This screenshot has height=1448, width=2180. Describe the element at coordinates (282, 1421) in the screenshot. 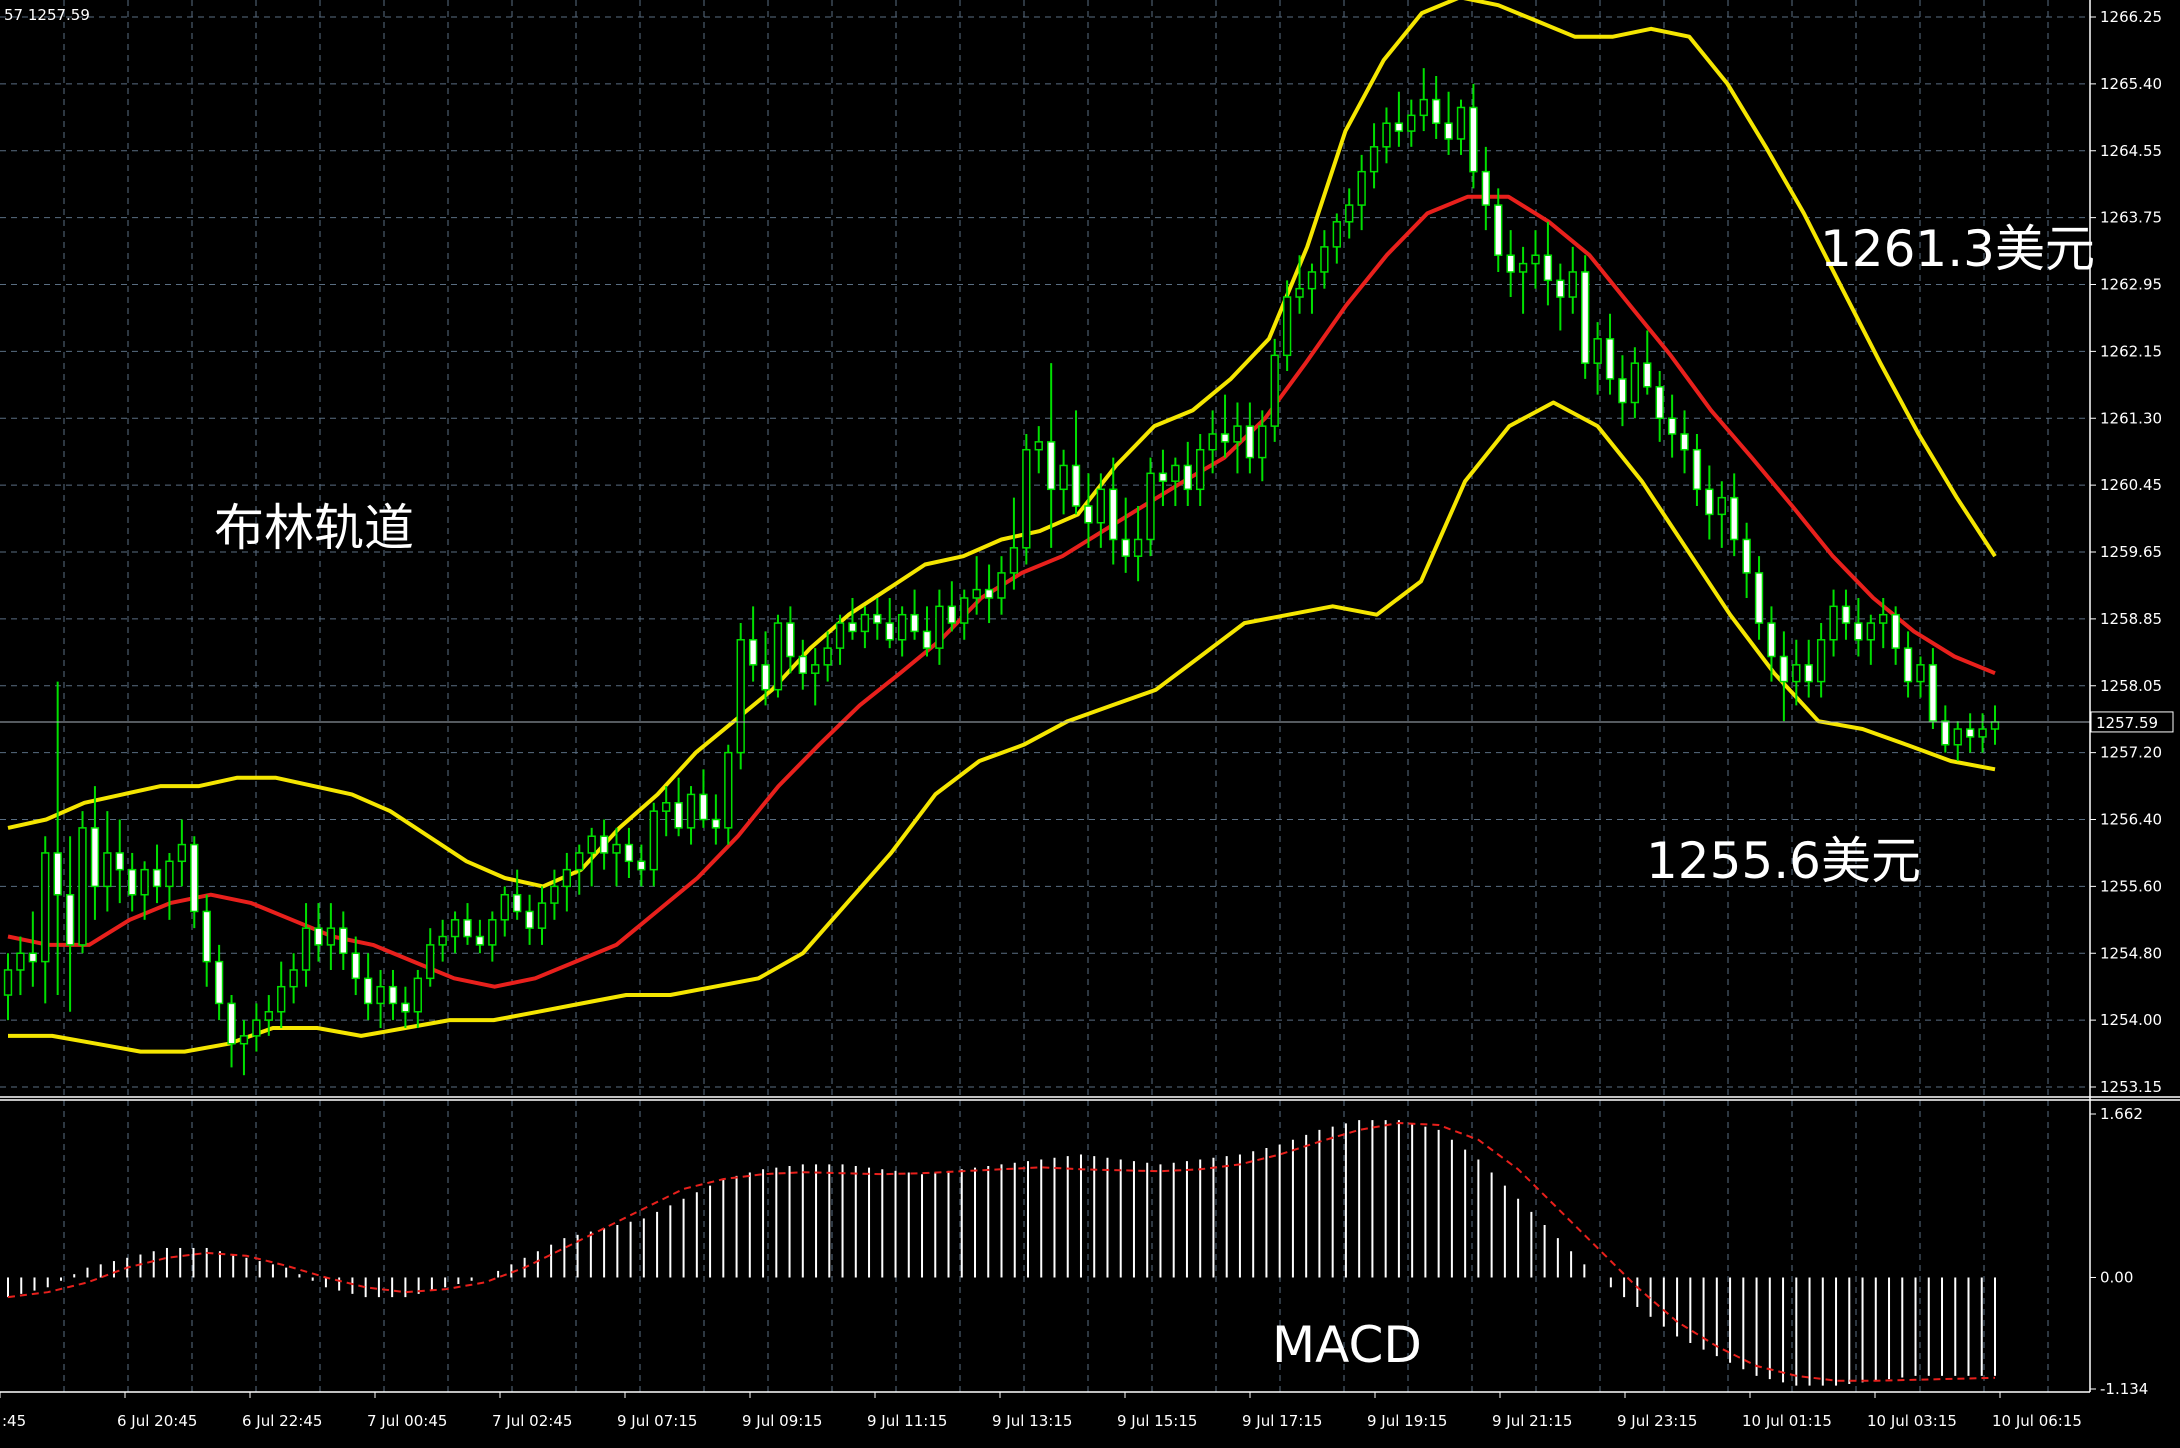

I see `x-tick-label: 6 Jul 22:45` at that location.